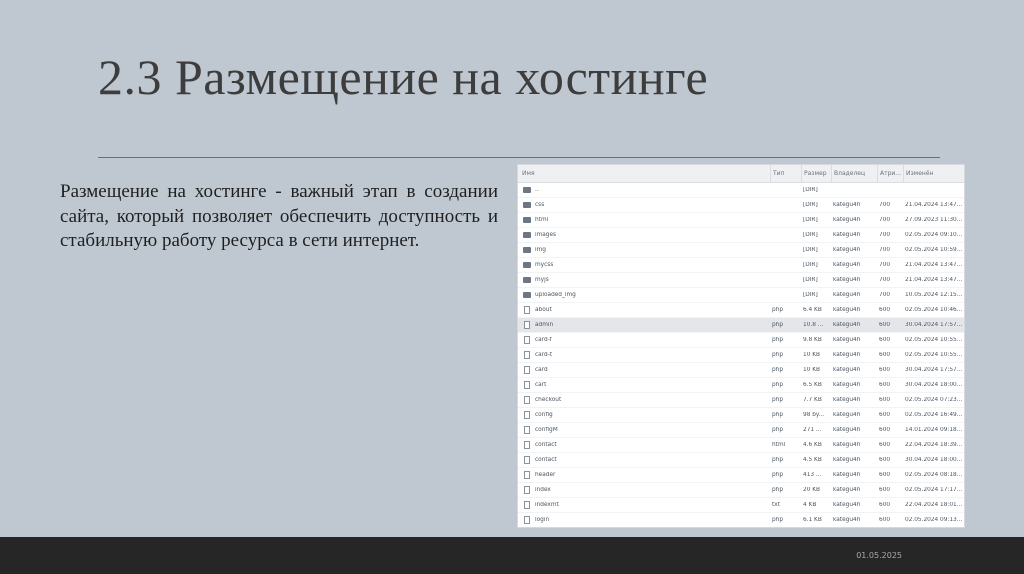 This screenshot has width=1024, height=574. Describe the element at coordinates (403, 77) in the screenshot. I see `slide-title: 2.3 Размещение на хостинге` at that location.